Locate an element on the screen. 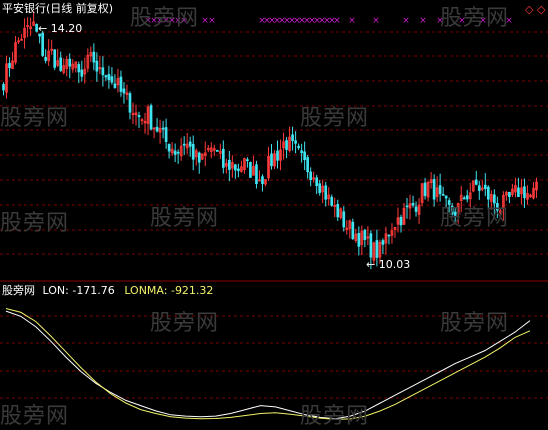 This screenshot has height=430, width=548. diamond-icon-2: ◇ is located at coordinates (541, 9).